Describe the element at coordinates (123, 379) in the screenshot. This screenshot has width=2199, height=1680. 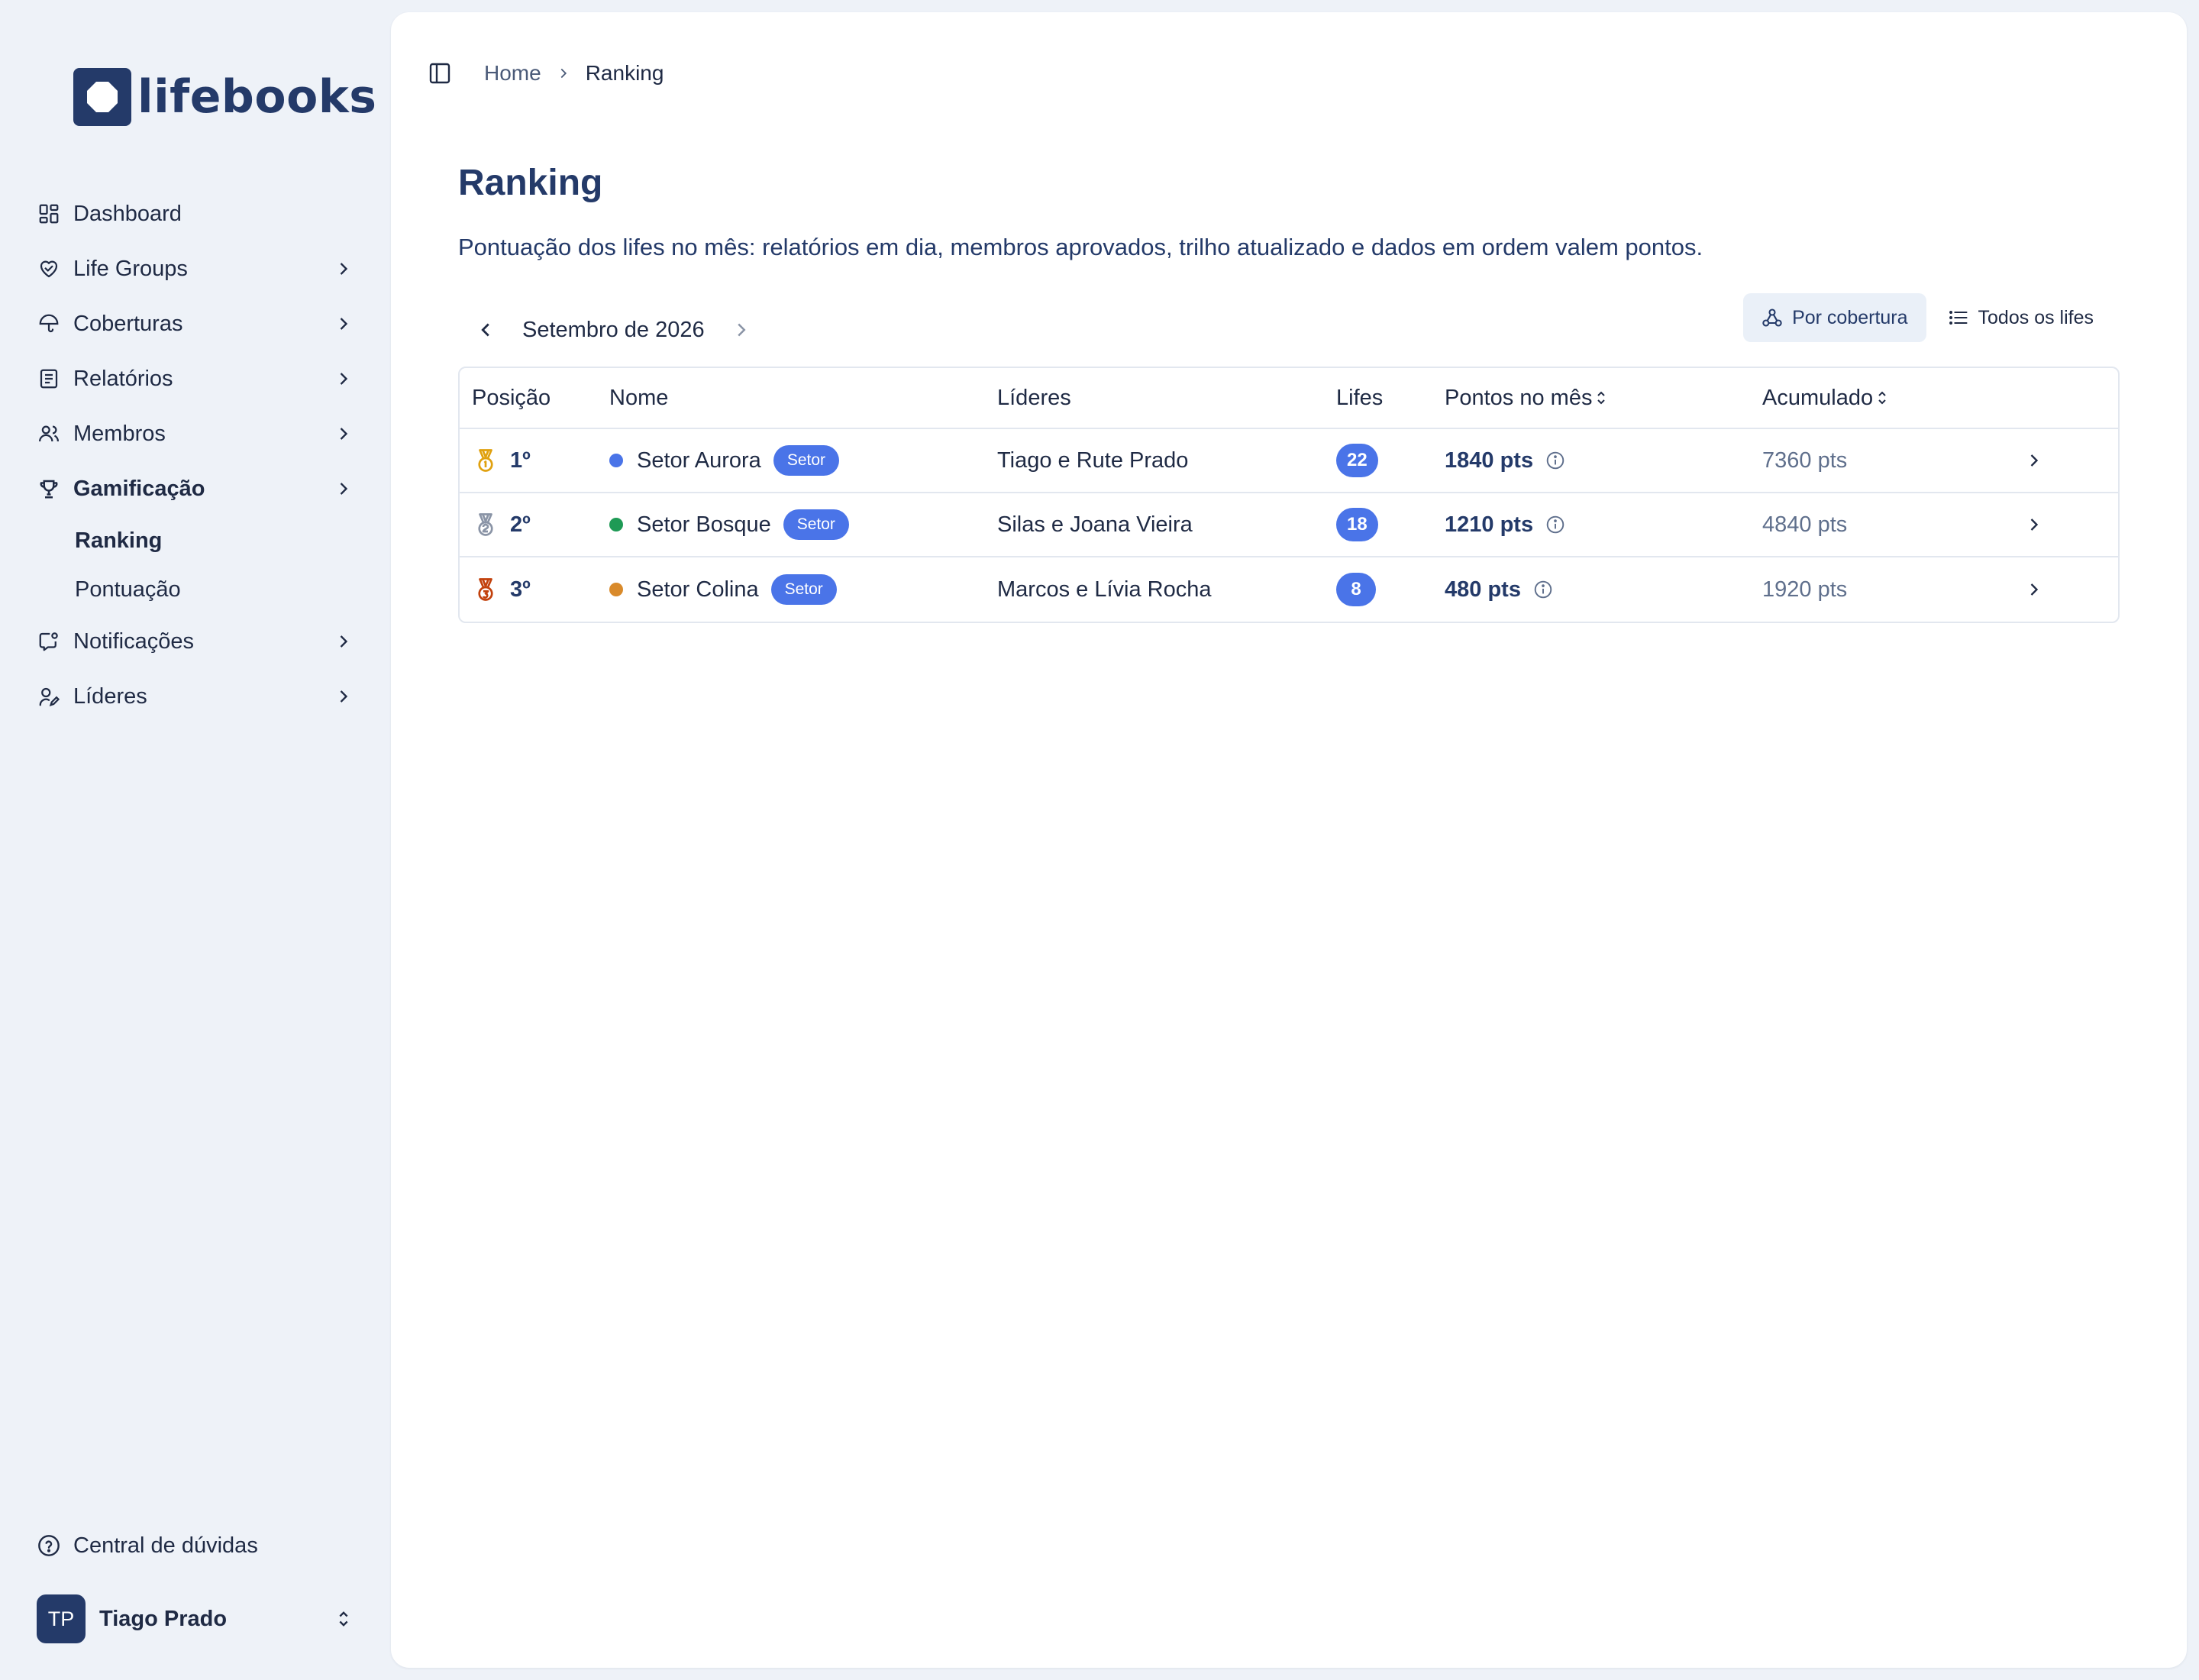
I see `sidebar-item-label: Relatórios` at that location.